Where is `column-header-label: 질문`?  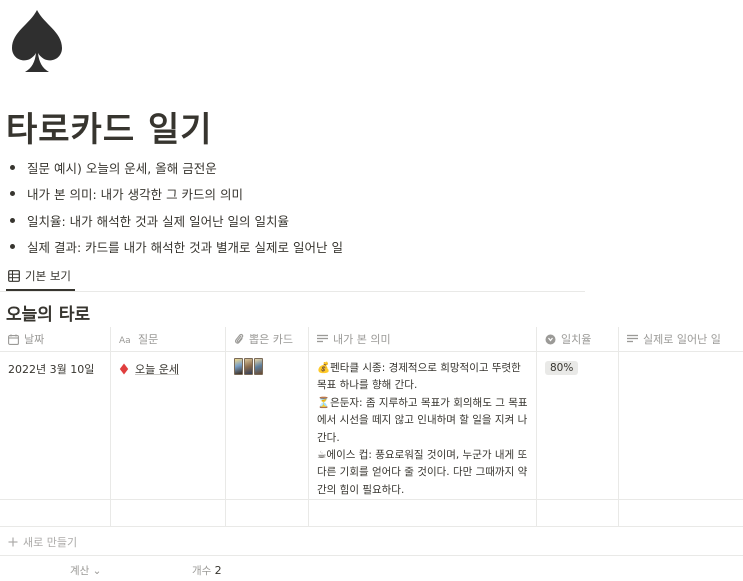 column-header-label: 질문 is located at coordinates (148, 339).